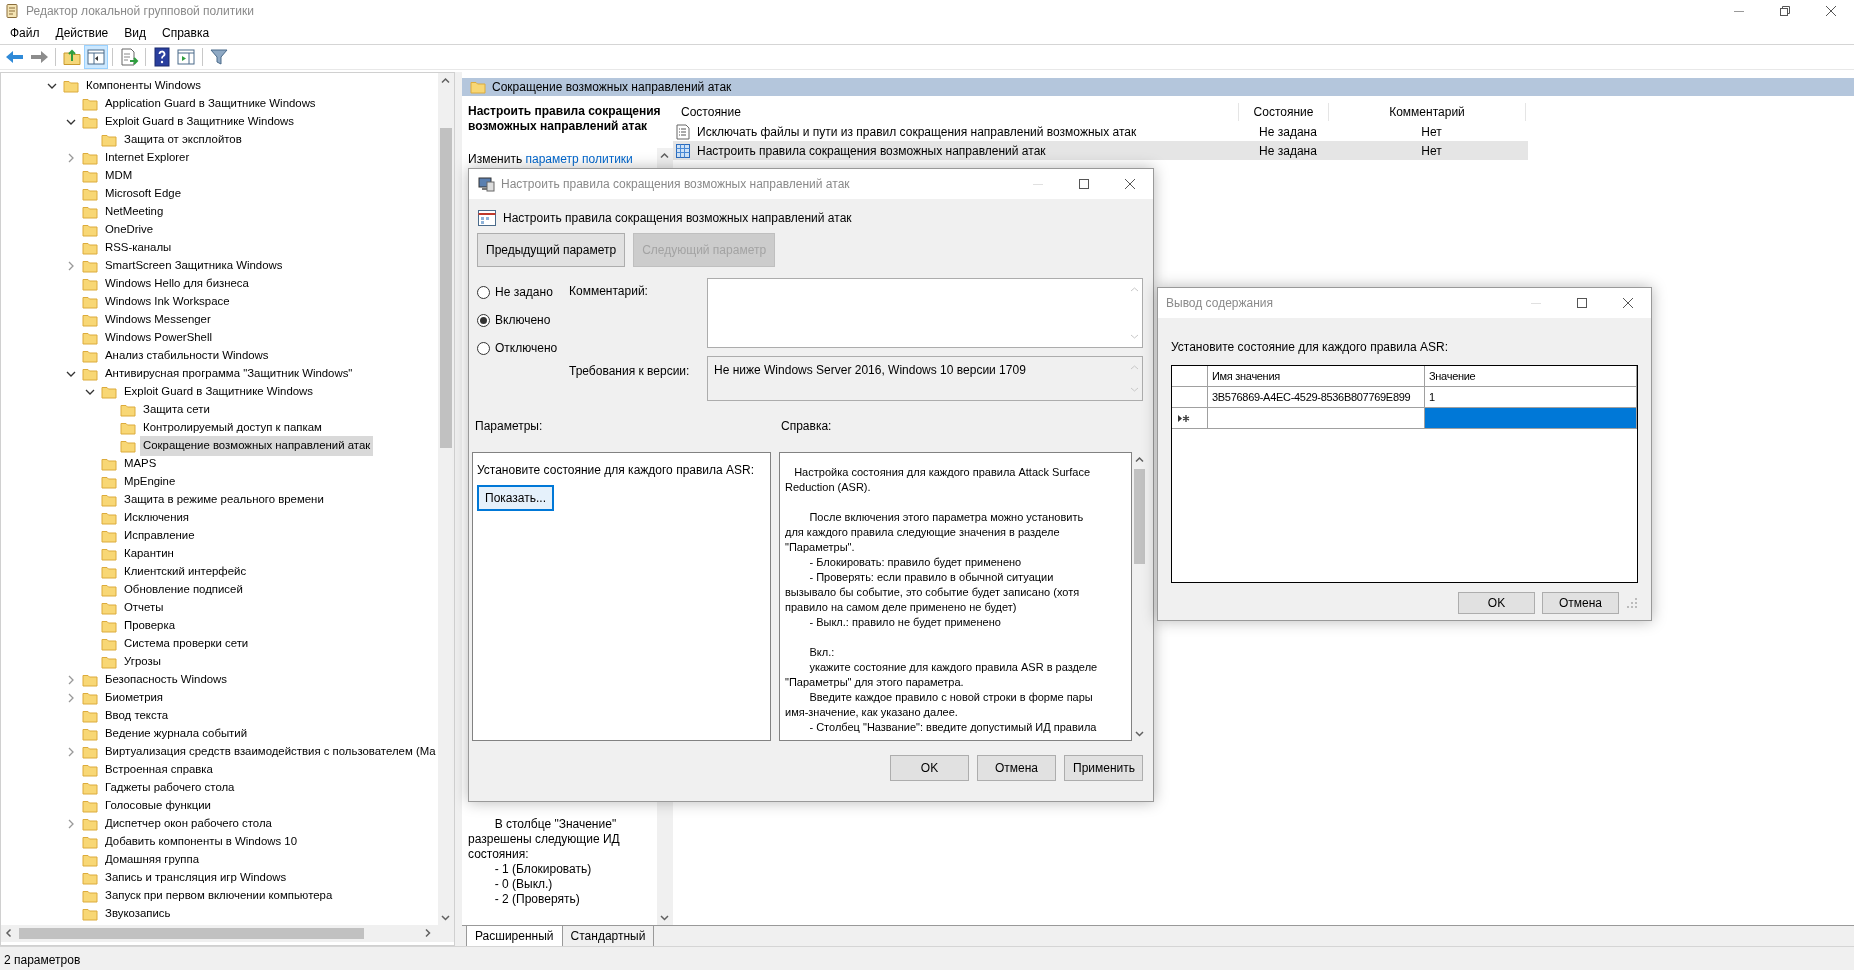 The image size is (1854, 970). Describe the element at coordinates (232, 428) in the screenshot. I see `tree-item: Контролируемый доступ к папкам` at that location.